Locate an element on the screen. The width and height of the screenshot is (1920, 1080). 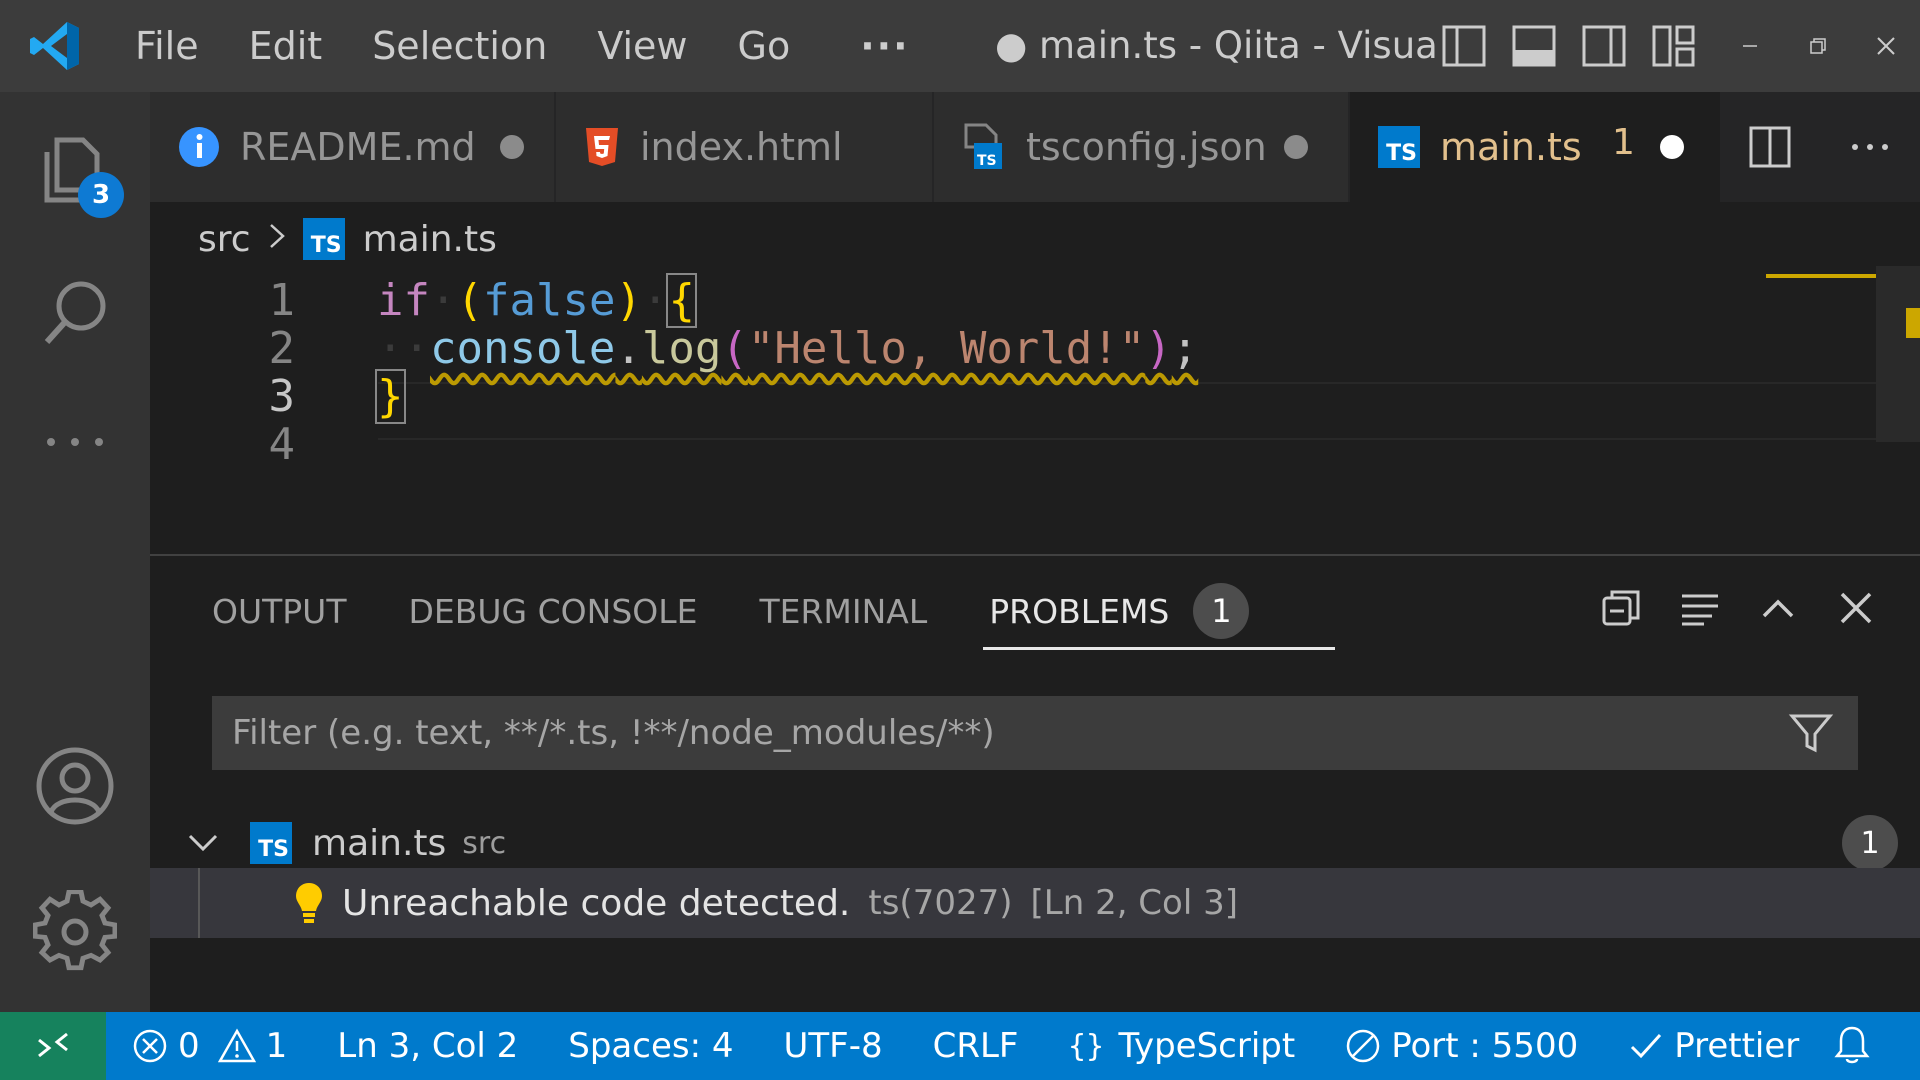
cursor-position: Ln 3, Col 2 is located at coordinates (427, 1046).